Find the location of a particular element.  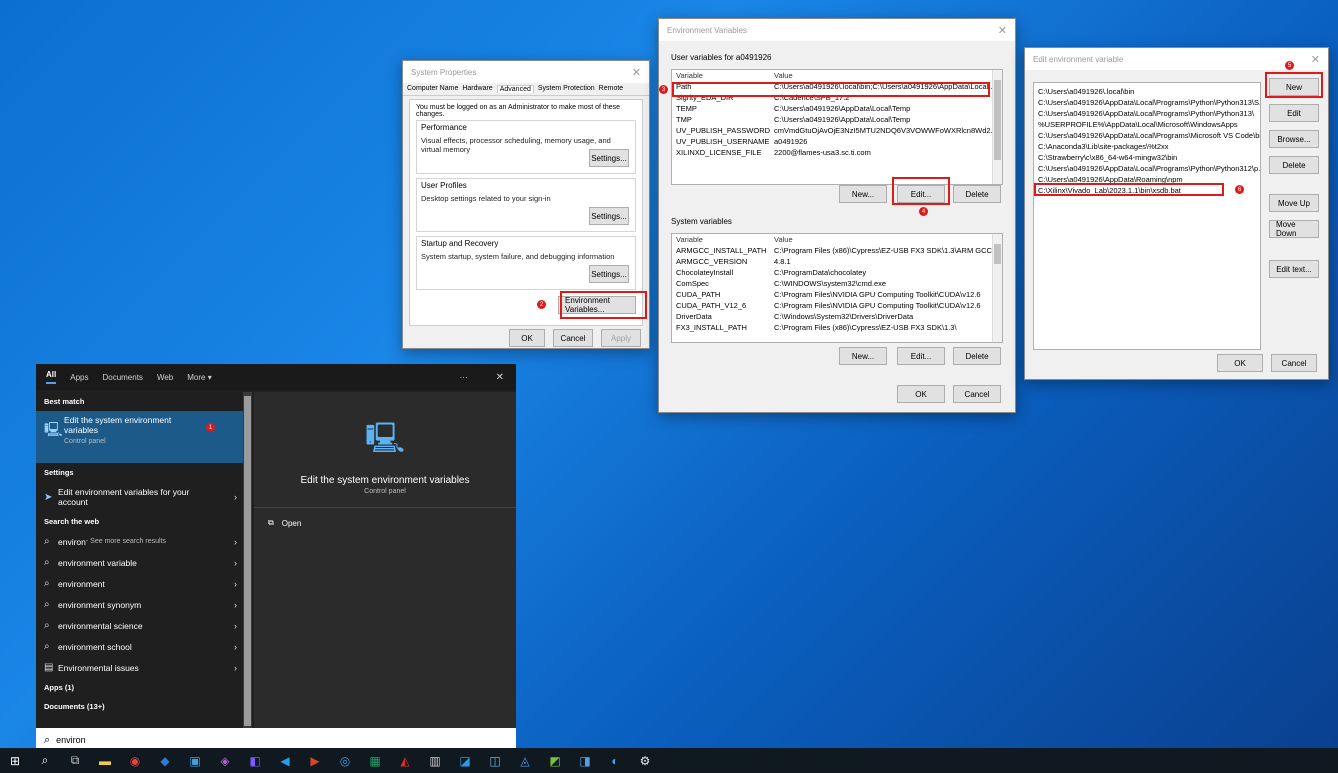

results-scrollbar is located at coordinates (247, 560).